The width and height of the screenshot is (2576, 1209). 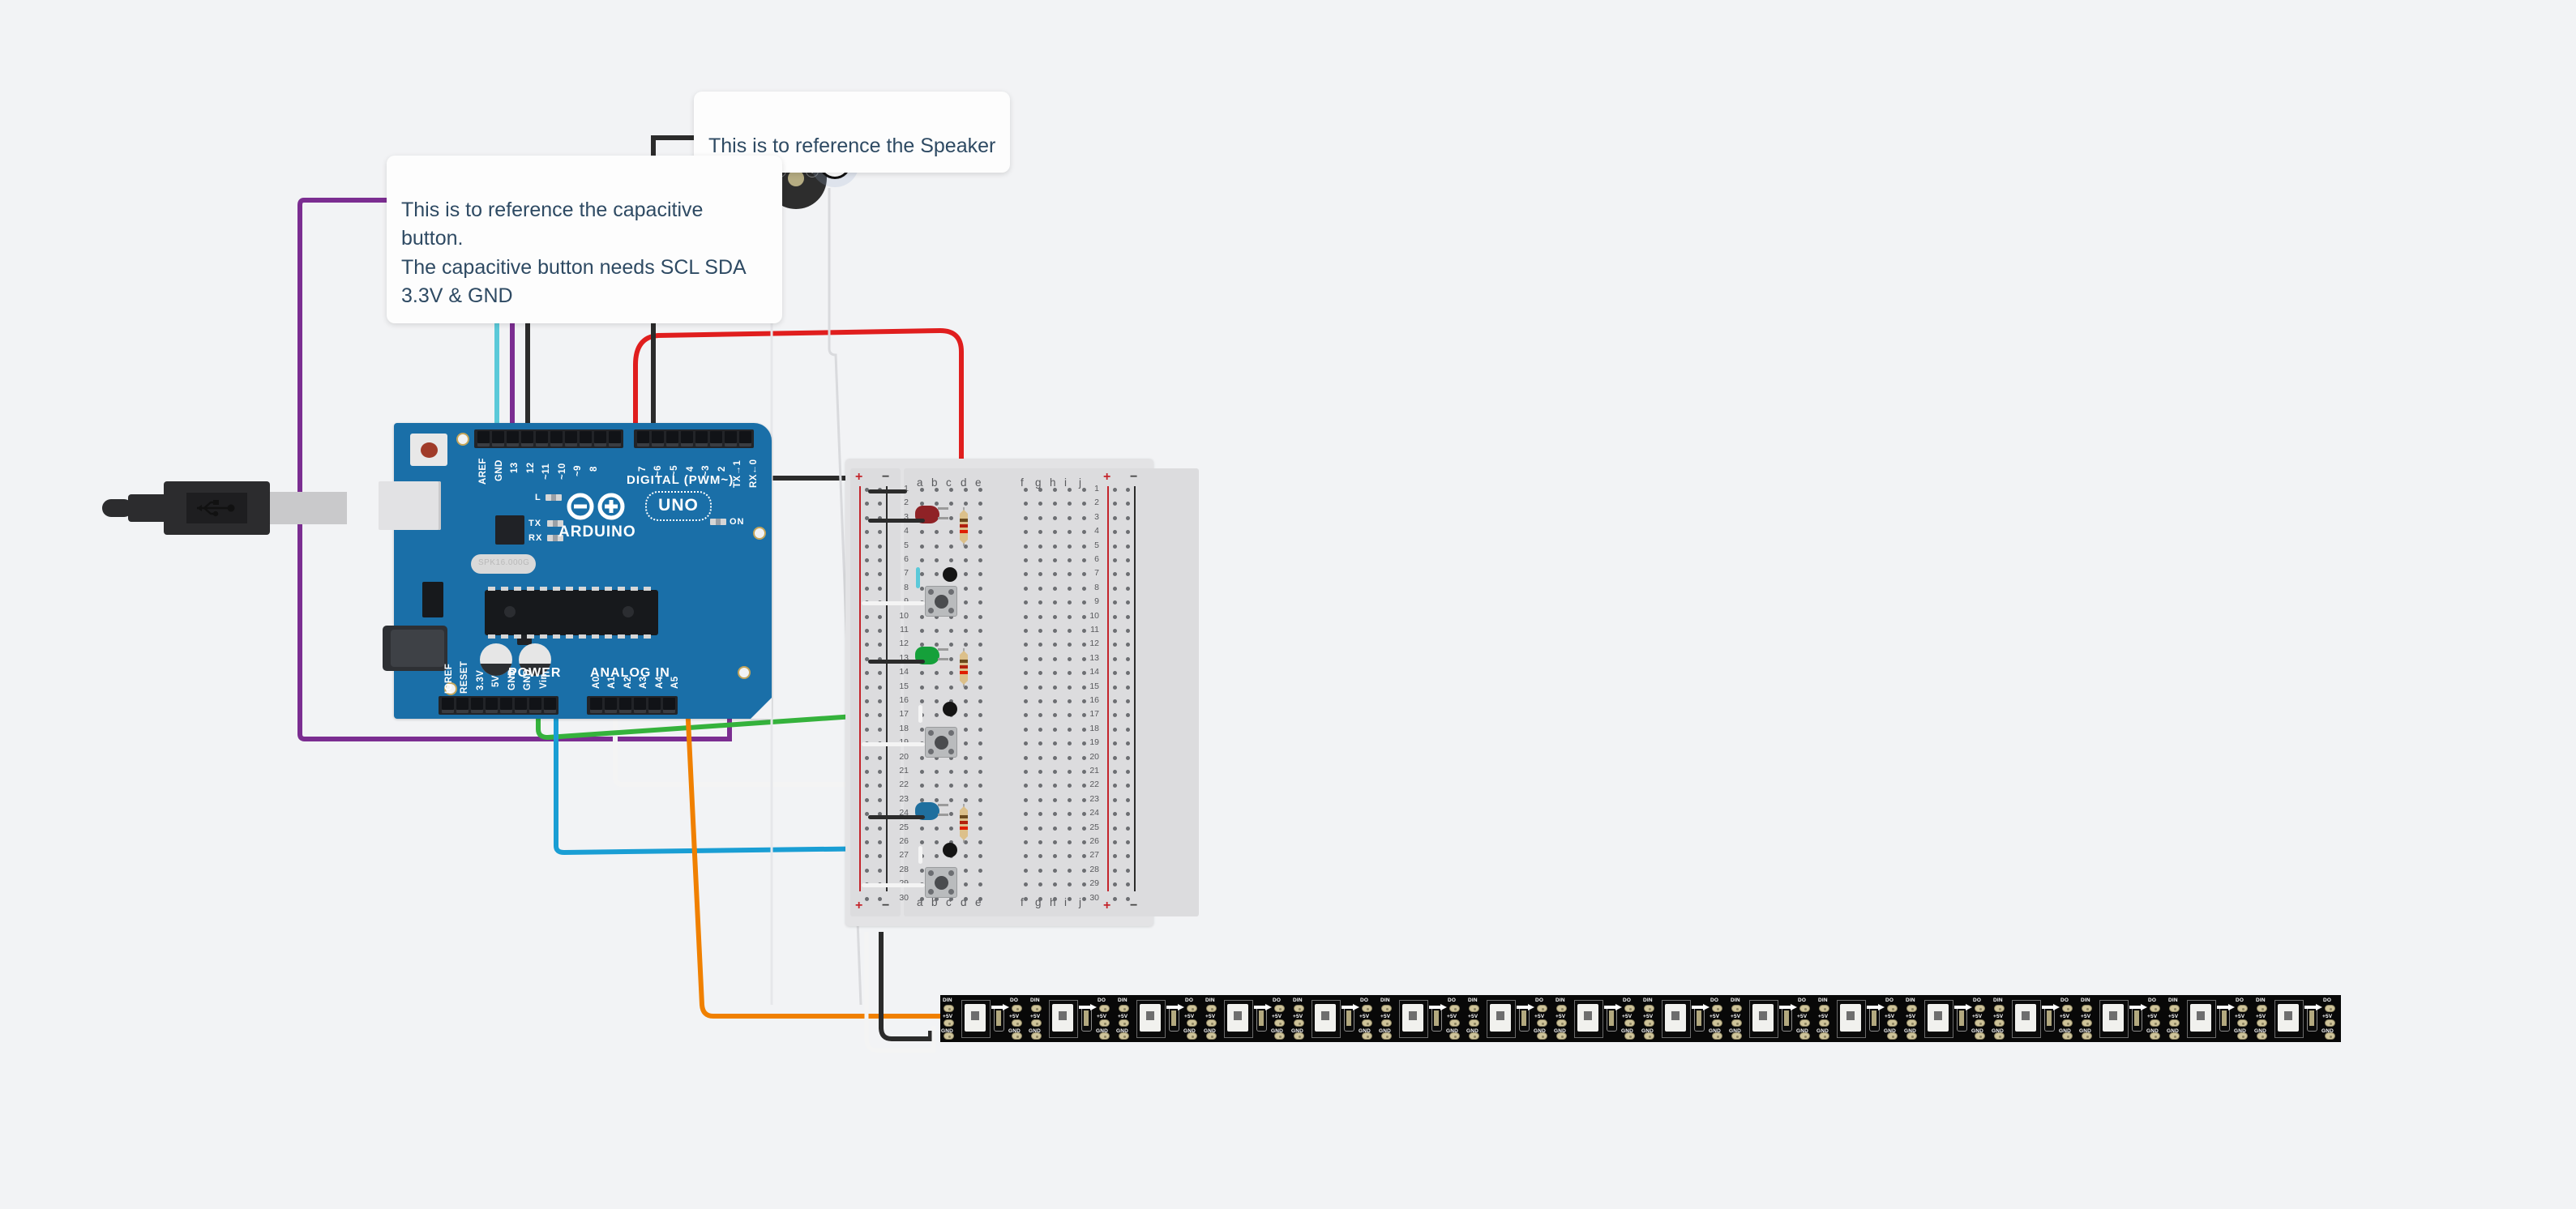 What do you see at coordinates (428, 450) in the screenshot?
I see `reset-button` at bounding box center [428, 450].